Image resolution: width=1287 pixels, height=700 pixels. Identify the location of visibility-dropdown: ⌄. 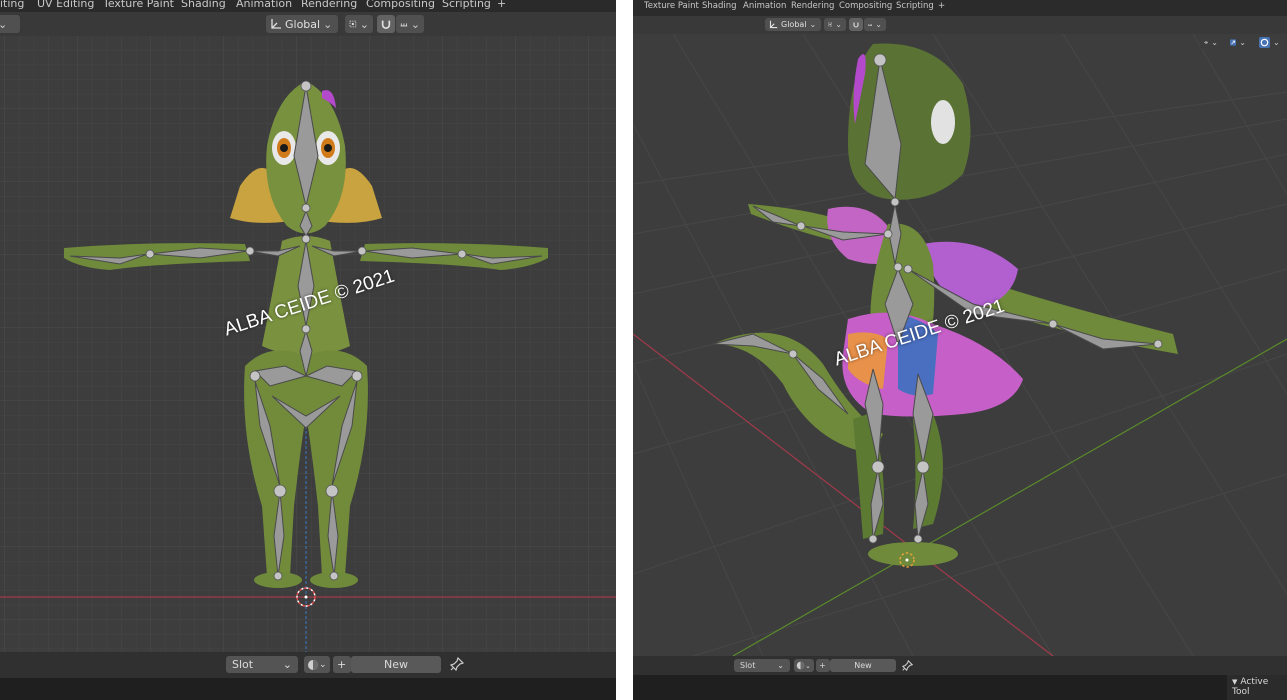
(1211, 42).